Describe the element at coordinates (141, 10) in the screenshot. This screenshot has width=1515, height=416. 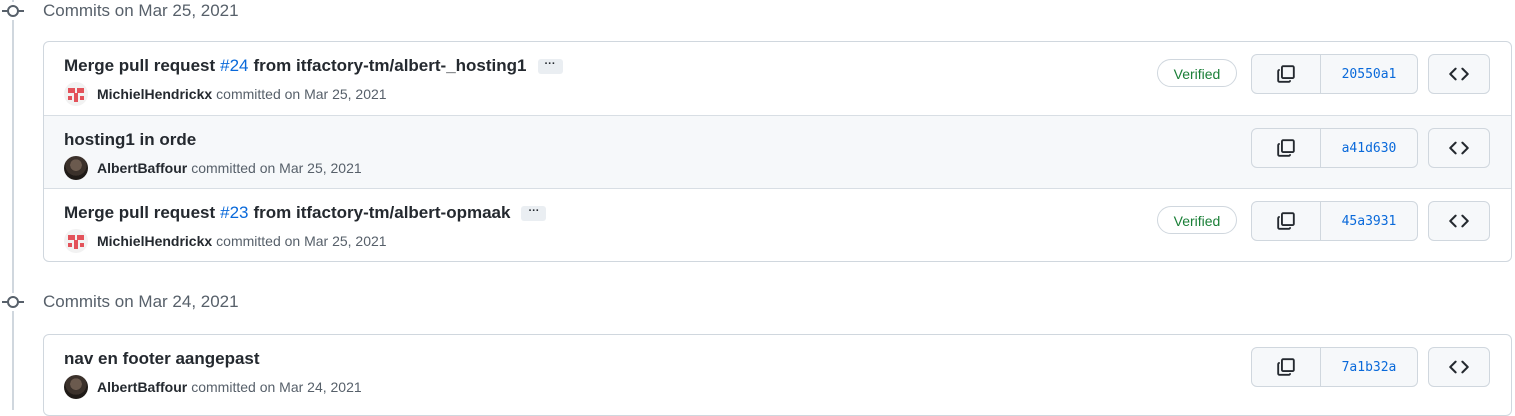
I see `group-date-title: Commits on Mar 25, 2021` at that location.